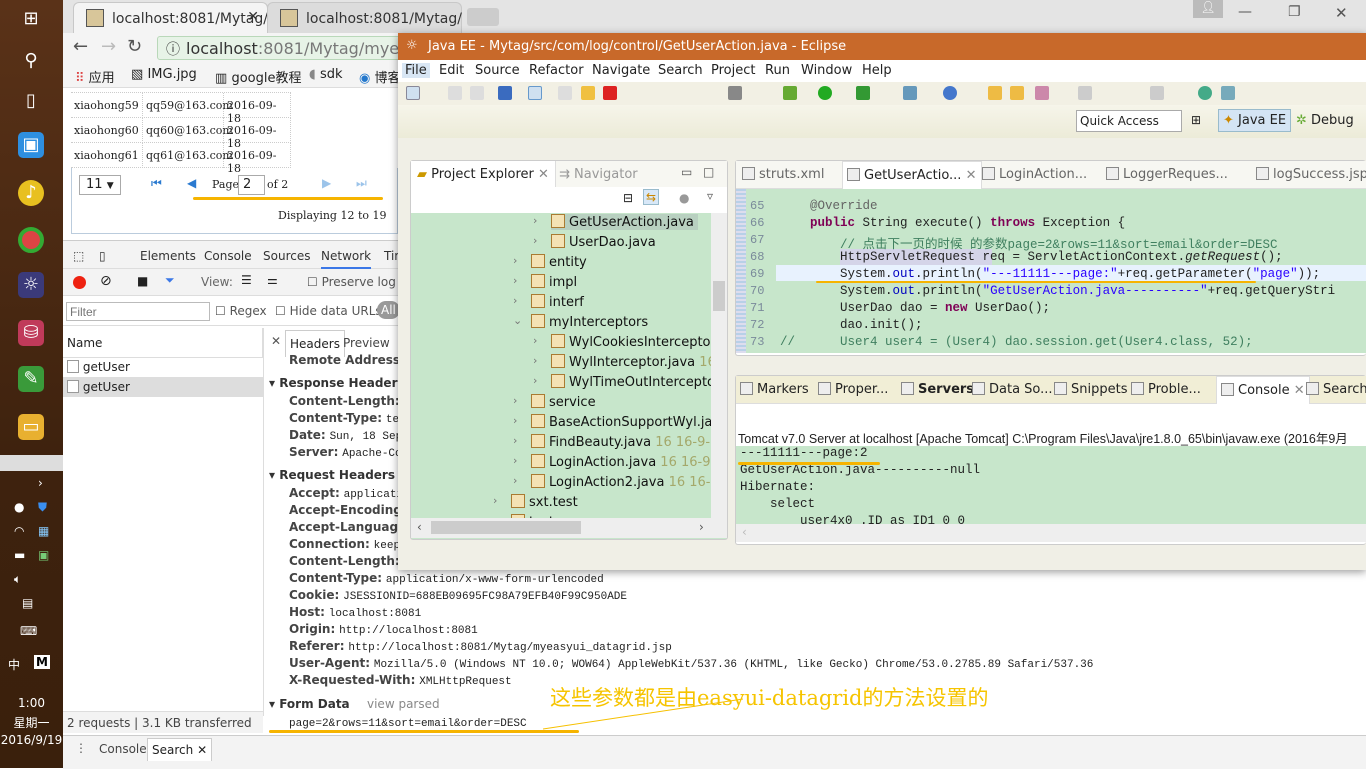 The height and width of the screenshot is (769, 1366). I want to click on quick-access-input: Quick Access, so click(1129, 121).